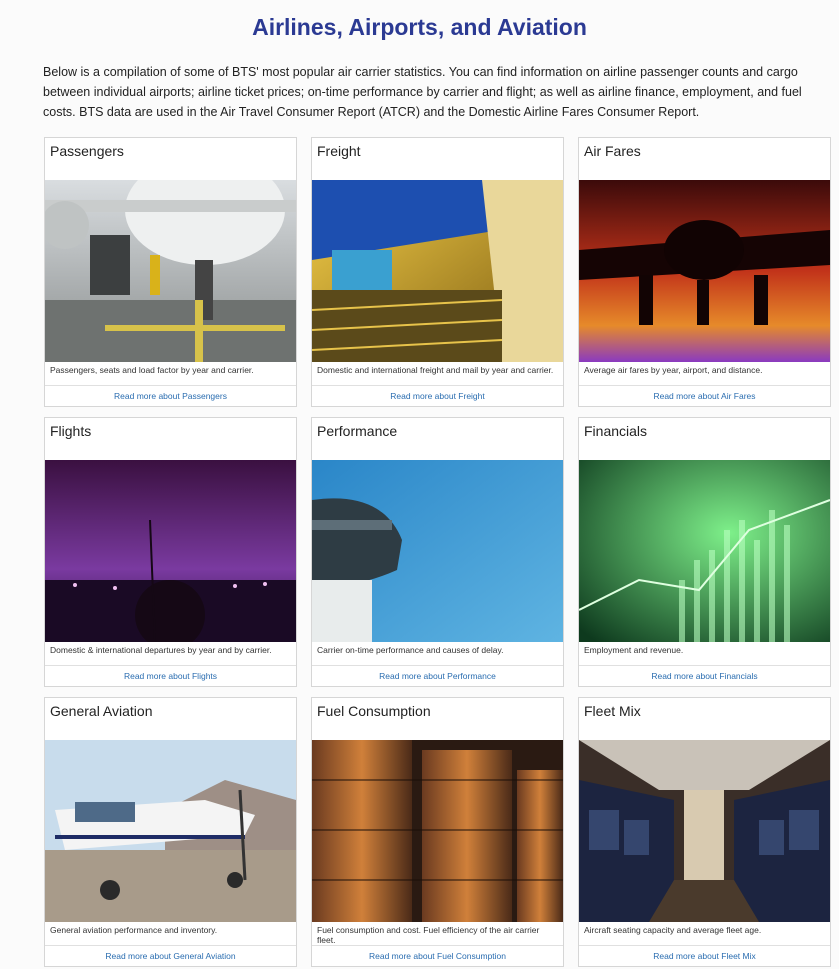 Image resolution: width=839 pixels, height=969 pixels. I want to click on cargo-hold-photo, so click(437, 271).